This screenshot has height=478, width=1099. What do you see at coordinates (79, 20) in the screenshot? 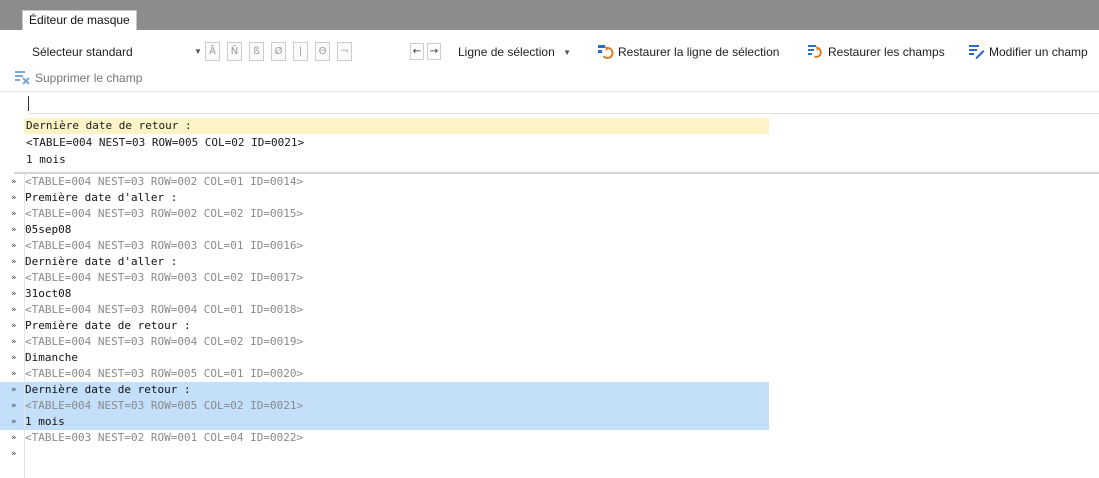
I see `tab-mask-editor: Éditeur de masque` at bounding box center [79, 20].